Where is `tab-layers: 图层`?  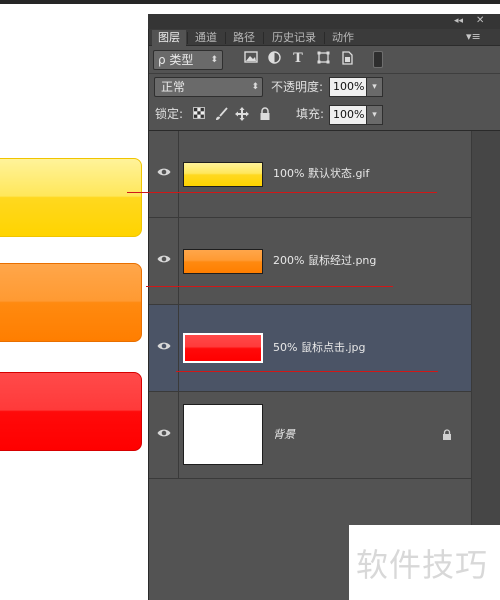 tab-layers: 图层 is located at coordinates (169, 38).